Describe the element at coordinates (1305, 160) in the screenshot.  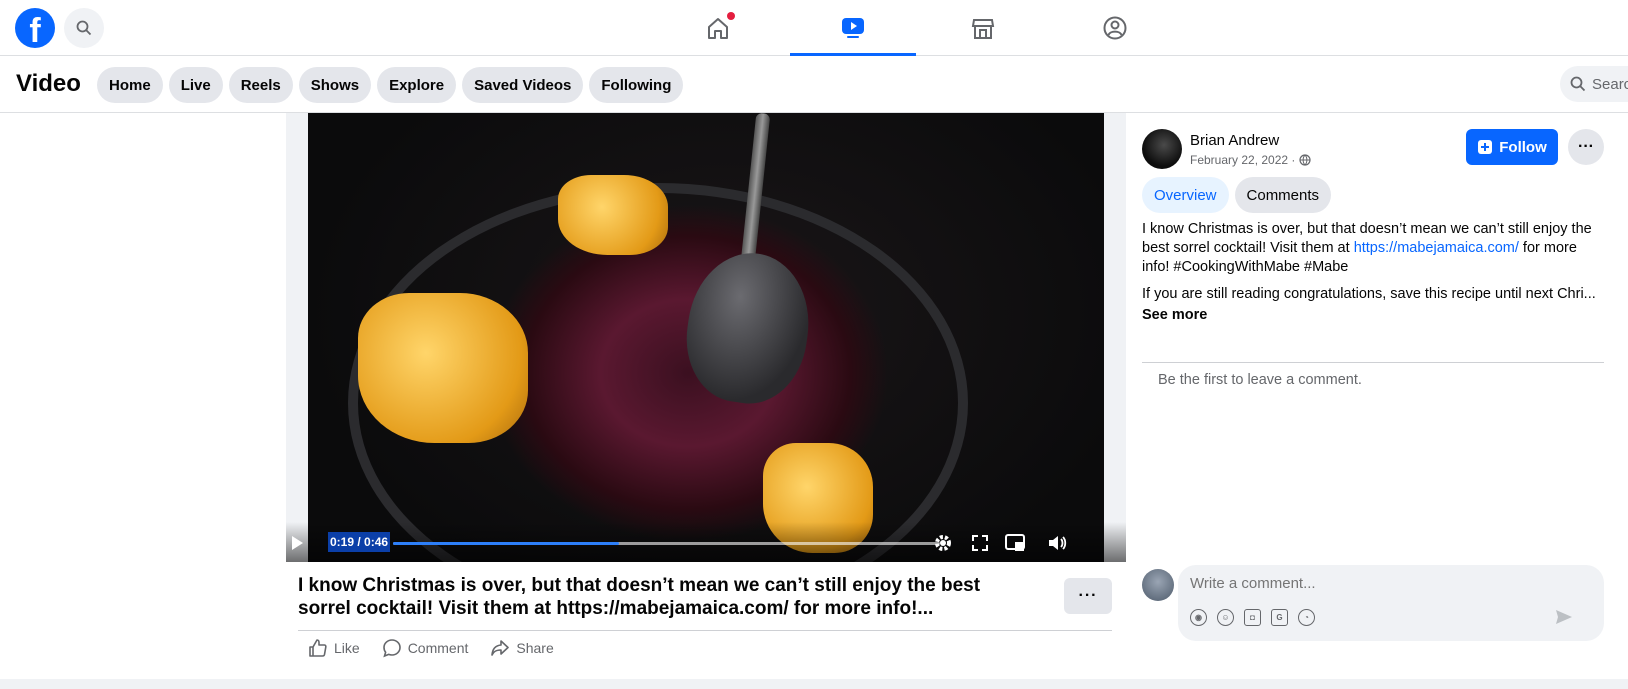
I see `globe-icon` at that location.